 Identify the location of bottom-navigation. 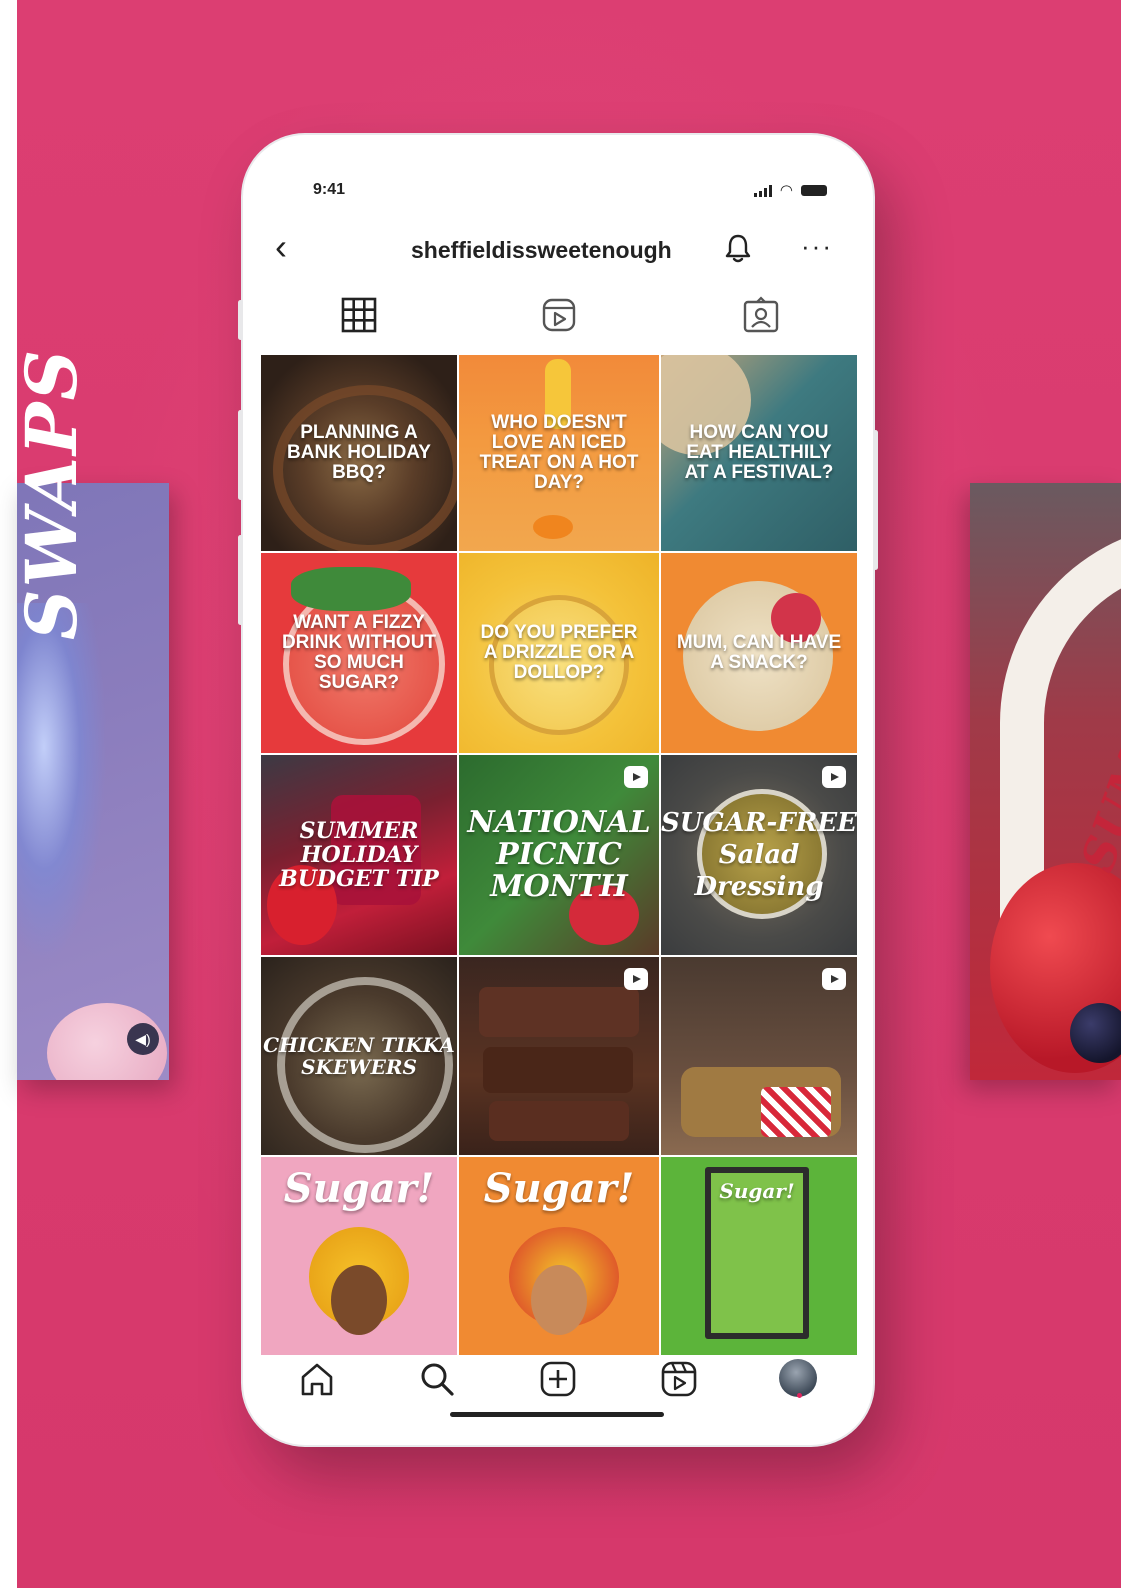
(558, 1383).